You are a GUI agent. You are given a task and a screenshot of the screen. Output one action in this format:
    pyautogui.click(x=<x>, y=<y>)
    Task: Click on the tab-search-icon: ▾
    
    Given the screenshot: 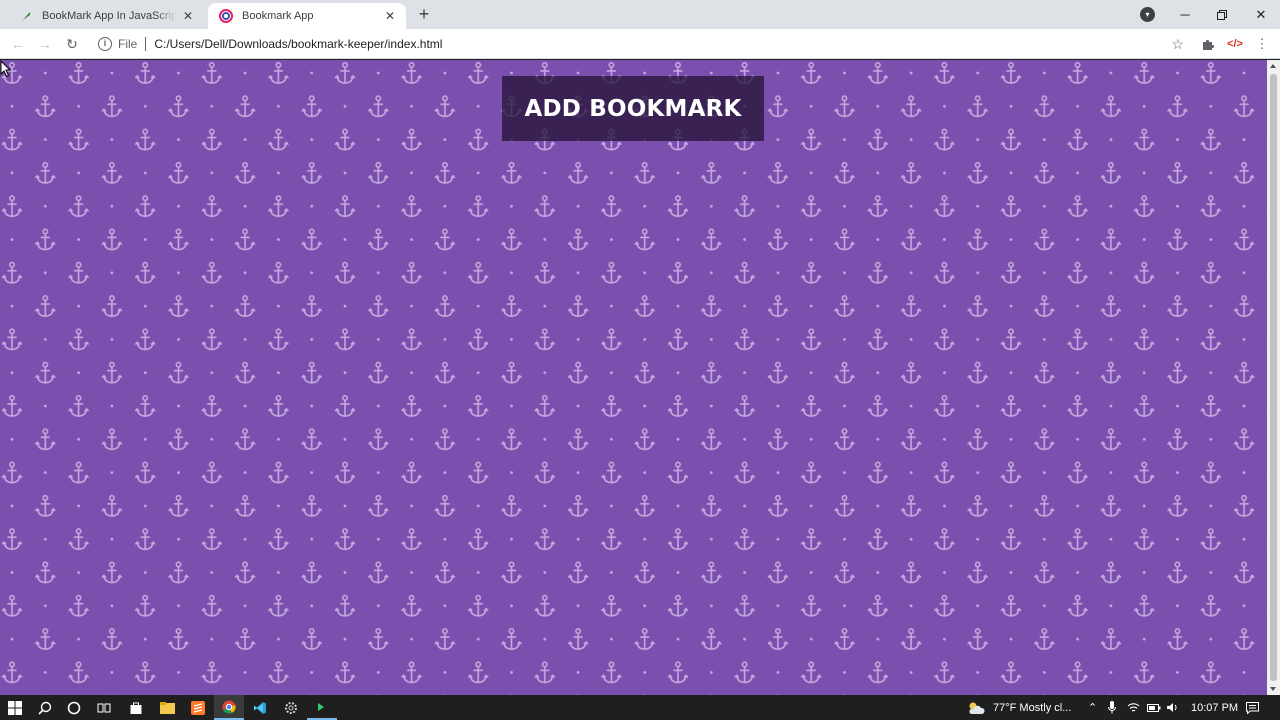 What is the action you would take?
    pyautogui.click(x=1147, y=14)
    